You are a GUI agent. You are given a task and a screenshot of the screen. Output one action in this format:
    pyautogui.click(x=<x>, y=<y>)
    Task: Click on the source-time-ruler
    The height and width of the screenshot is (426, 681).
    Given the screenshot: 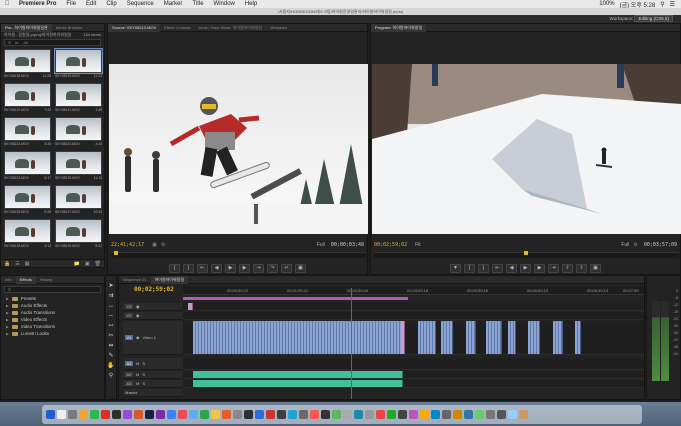 What is the action you would take?
    pyautogui.click(x=238, y=254)
    